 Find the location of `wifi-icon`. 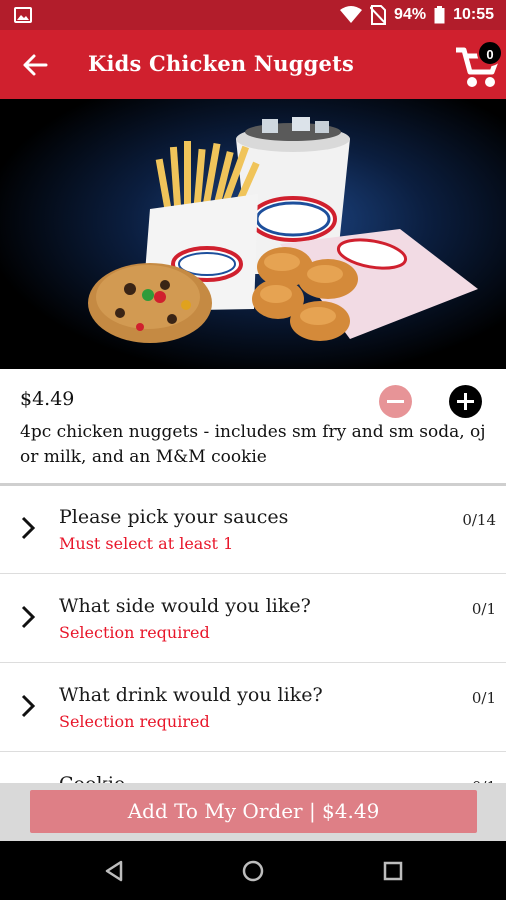

wifi-icon is located at coordinates (351, 14).